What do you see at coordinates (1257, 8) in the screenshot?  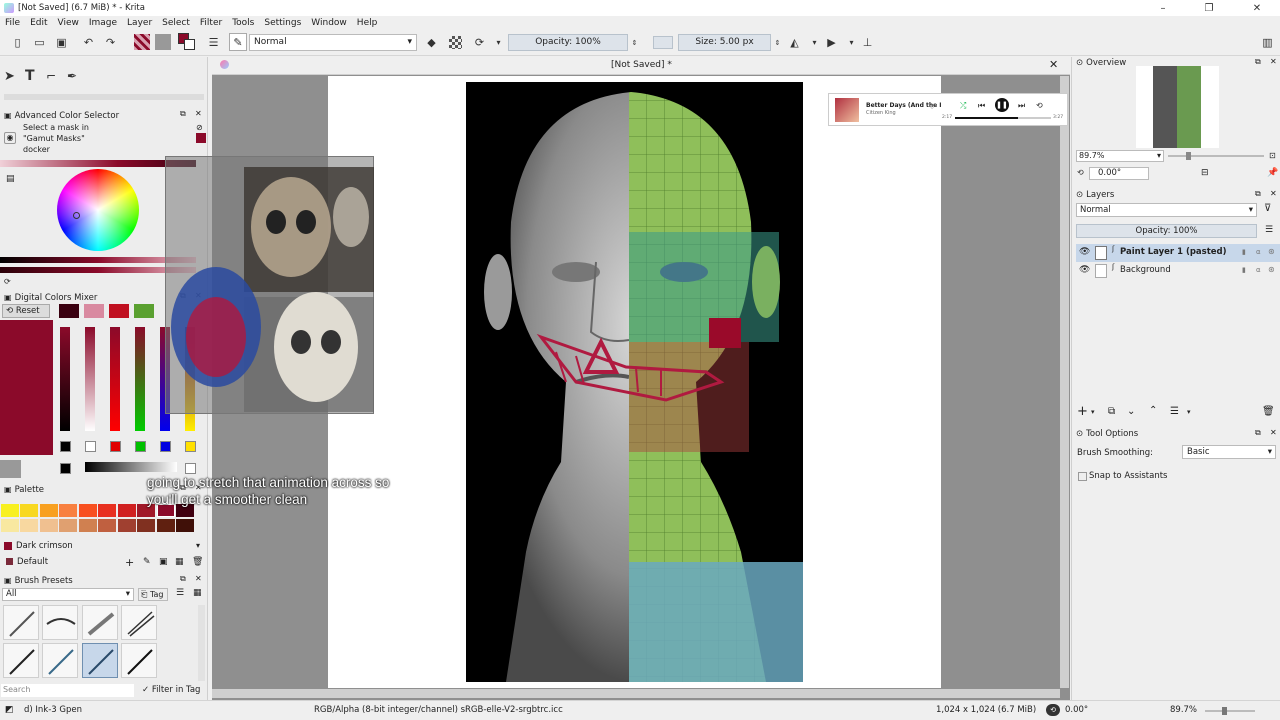 I see `close-window-button: ✕` at bounding box center [1257, 8].